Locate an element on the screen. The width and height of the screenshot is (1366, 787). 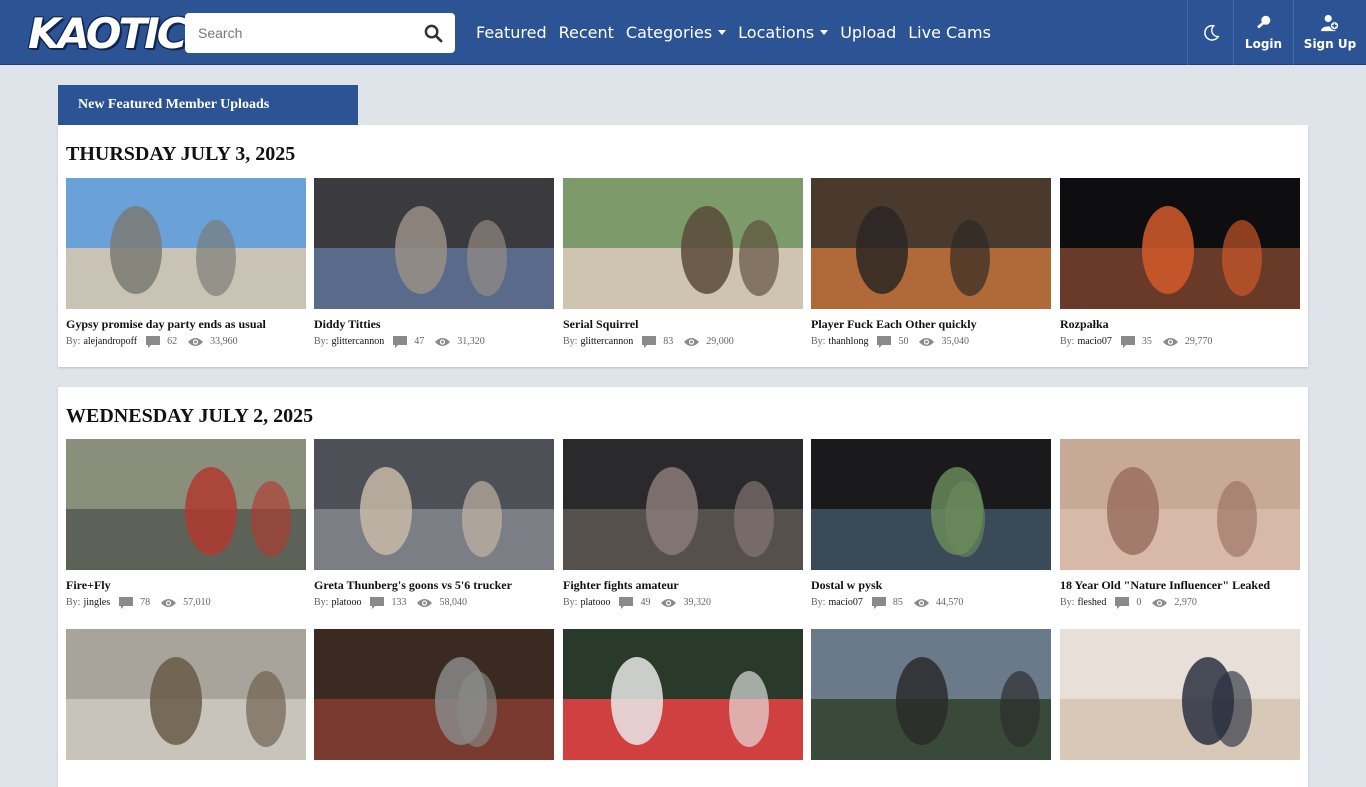
uploader-link: jingles is located at coordinates (96, 603).